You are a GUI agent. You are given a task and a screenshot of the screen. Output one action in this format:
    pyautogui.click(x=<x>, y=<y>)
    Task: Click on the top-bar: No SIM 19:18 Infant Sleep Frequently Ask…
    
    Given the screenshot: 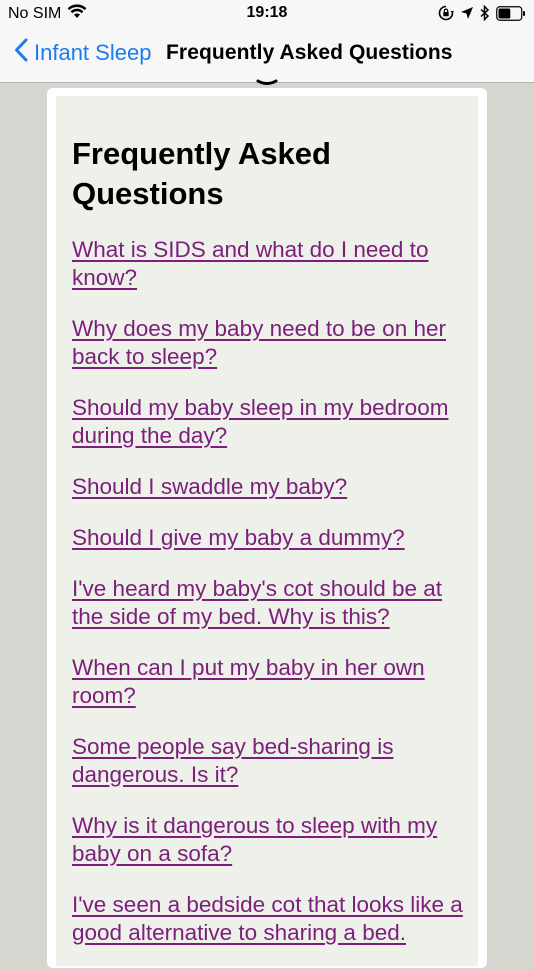 What is the action you would take?
    pyautogui.click(x=267, y=42)
    